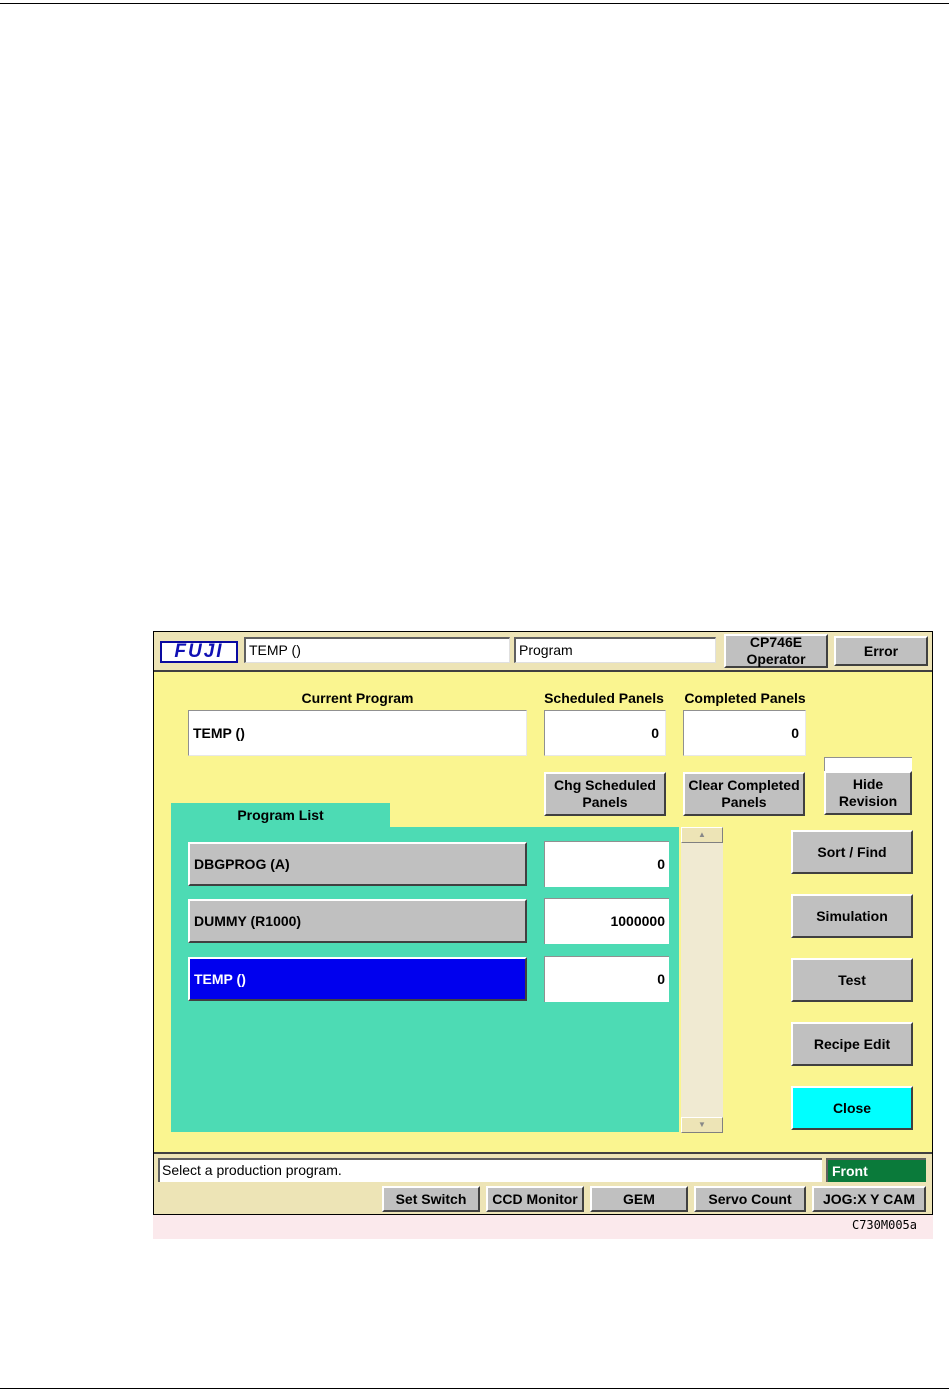  Describe the element at coordinates (852, 916) in the screenshot. I see `simulation-button: Simulation` at that location.